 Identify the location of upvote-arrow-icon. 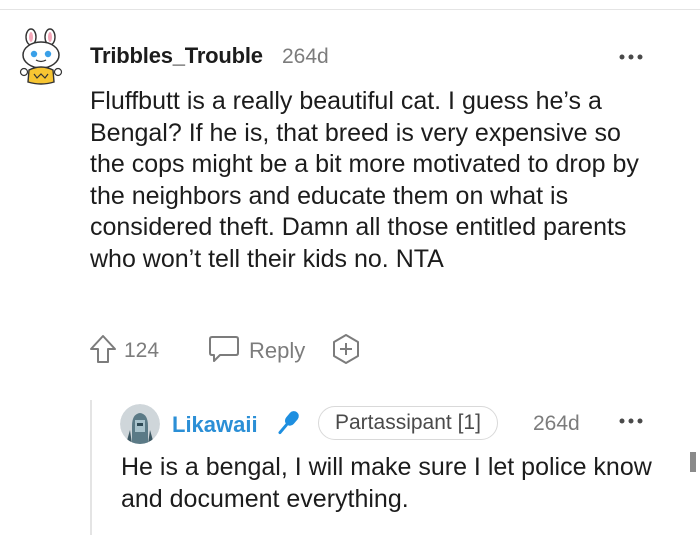
(103, 351).